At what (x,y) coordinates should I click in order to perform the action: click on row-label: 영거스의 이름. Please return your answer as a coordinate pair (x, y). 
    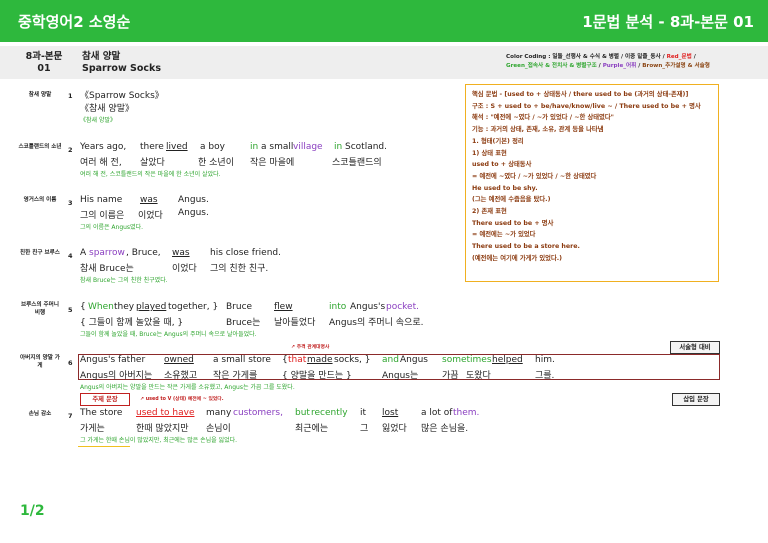
    Looking at the image, I should click on (40, 200).